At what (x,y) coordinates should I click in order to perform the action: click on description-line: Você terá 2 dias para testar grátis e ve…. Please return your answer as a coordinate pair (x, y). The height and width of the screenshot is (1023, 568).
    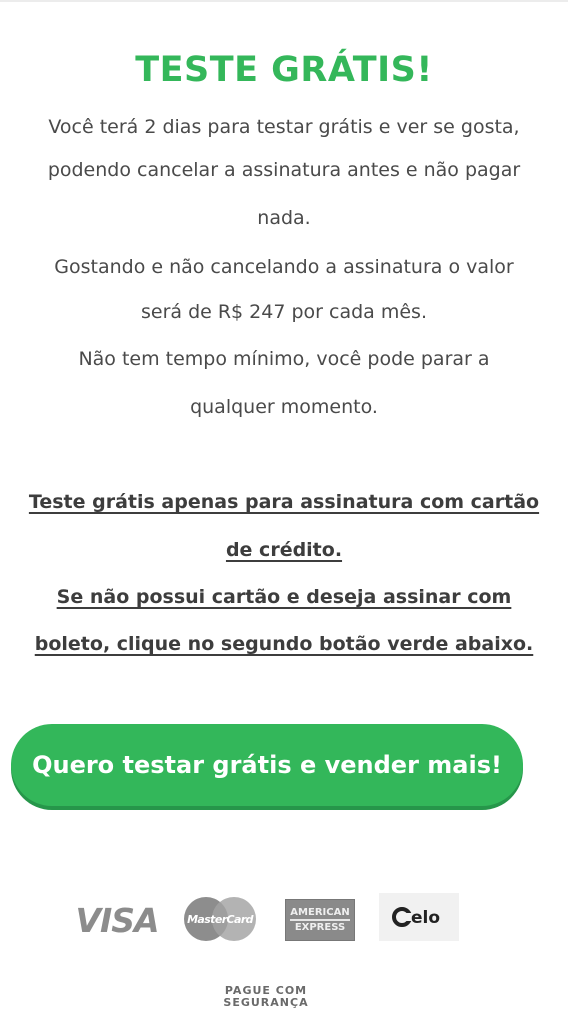
    Looking at the image, I should click on (284, 127).